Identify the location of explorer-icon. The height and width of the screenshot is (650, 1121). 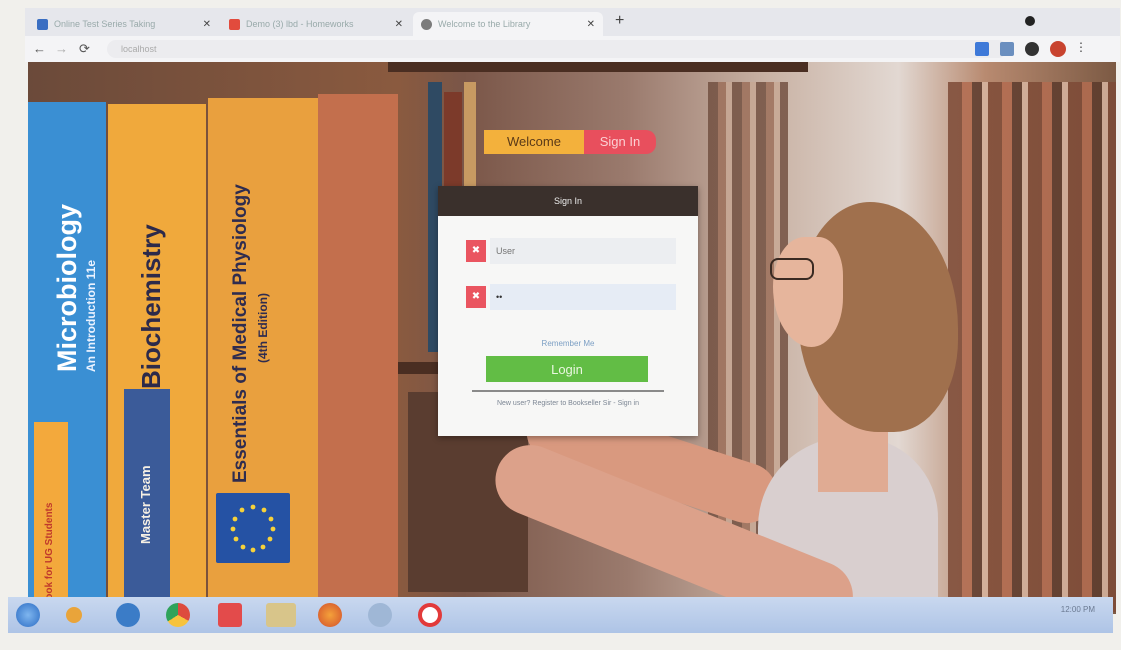
(128, 615).